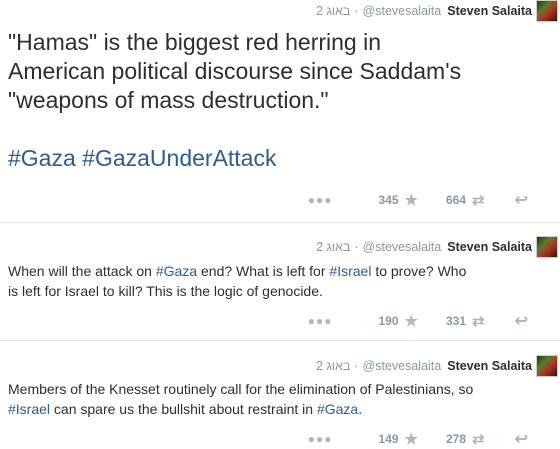 The width and height of the screenshot is (560, 449). What do you see at coordinates (82, 271) in the screenshot?
I see `tweet-text-segment: When will the attack on` at bounding box center [82, 271].